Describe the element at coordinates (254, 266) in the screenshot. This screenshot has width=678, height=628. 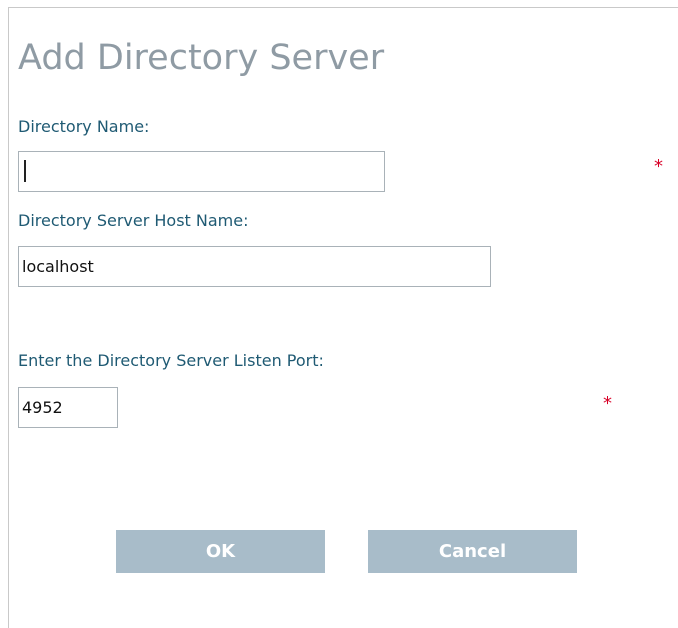
I see `host-name-input` at that location.